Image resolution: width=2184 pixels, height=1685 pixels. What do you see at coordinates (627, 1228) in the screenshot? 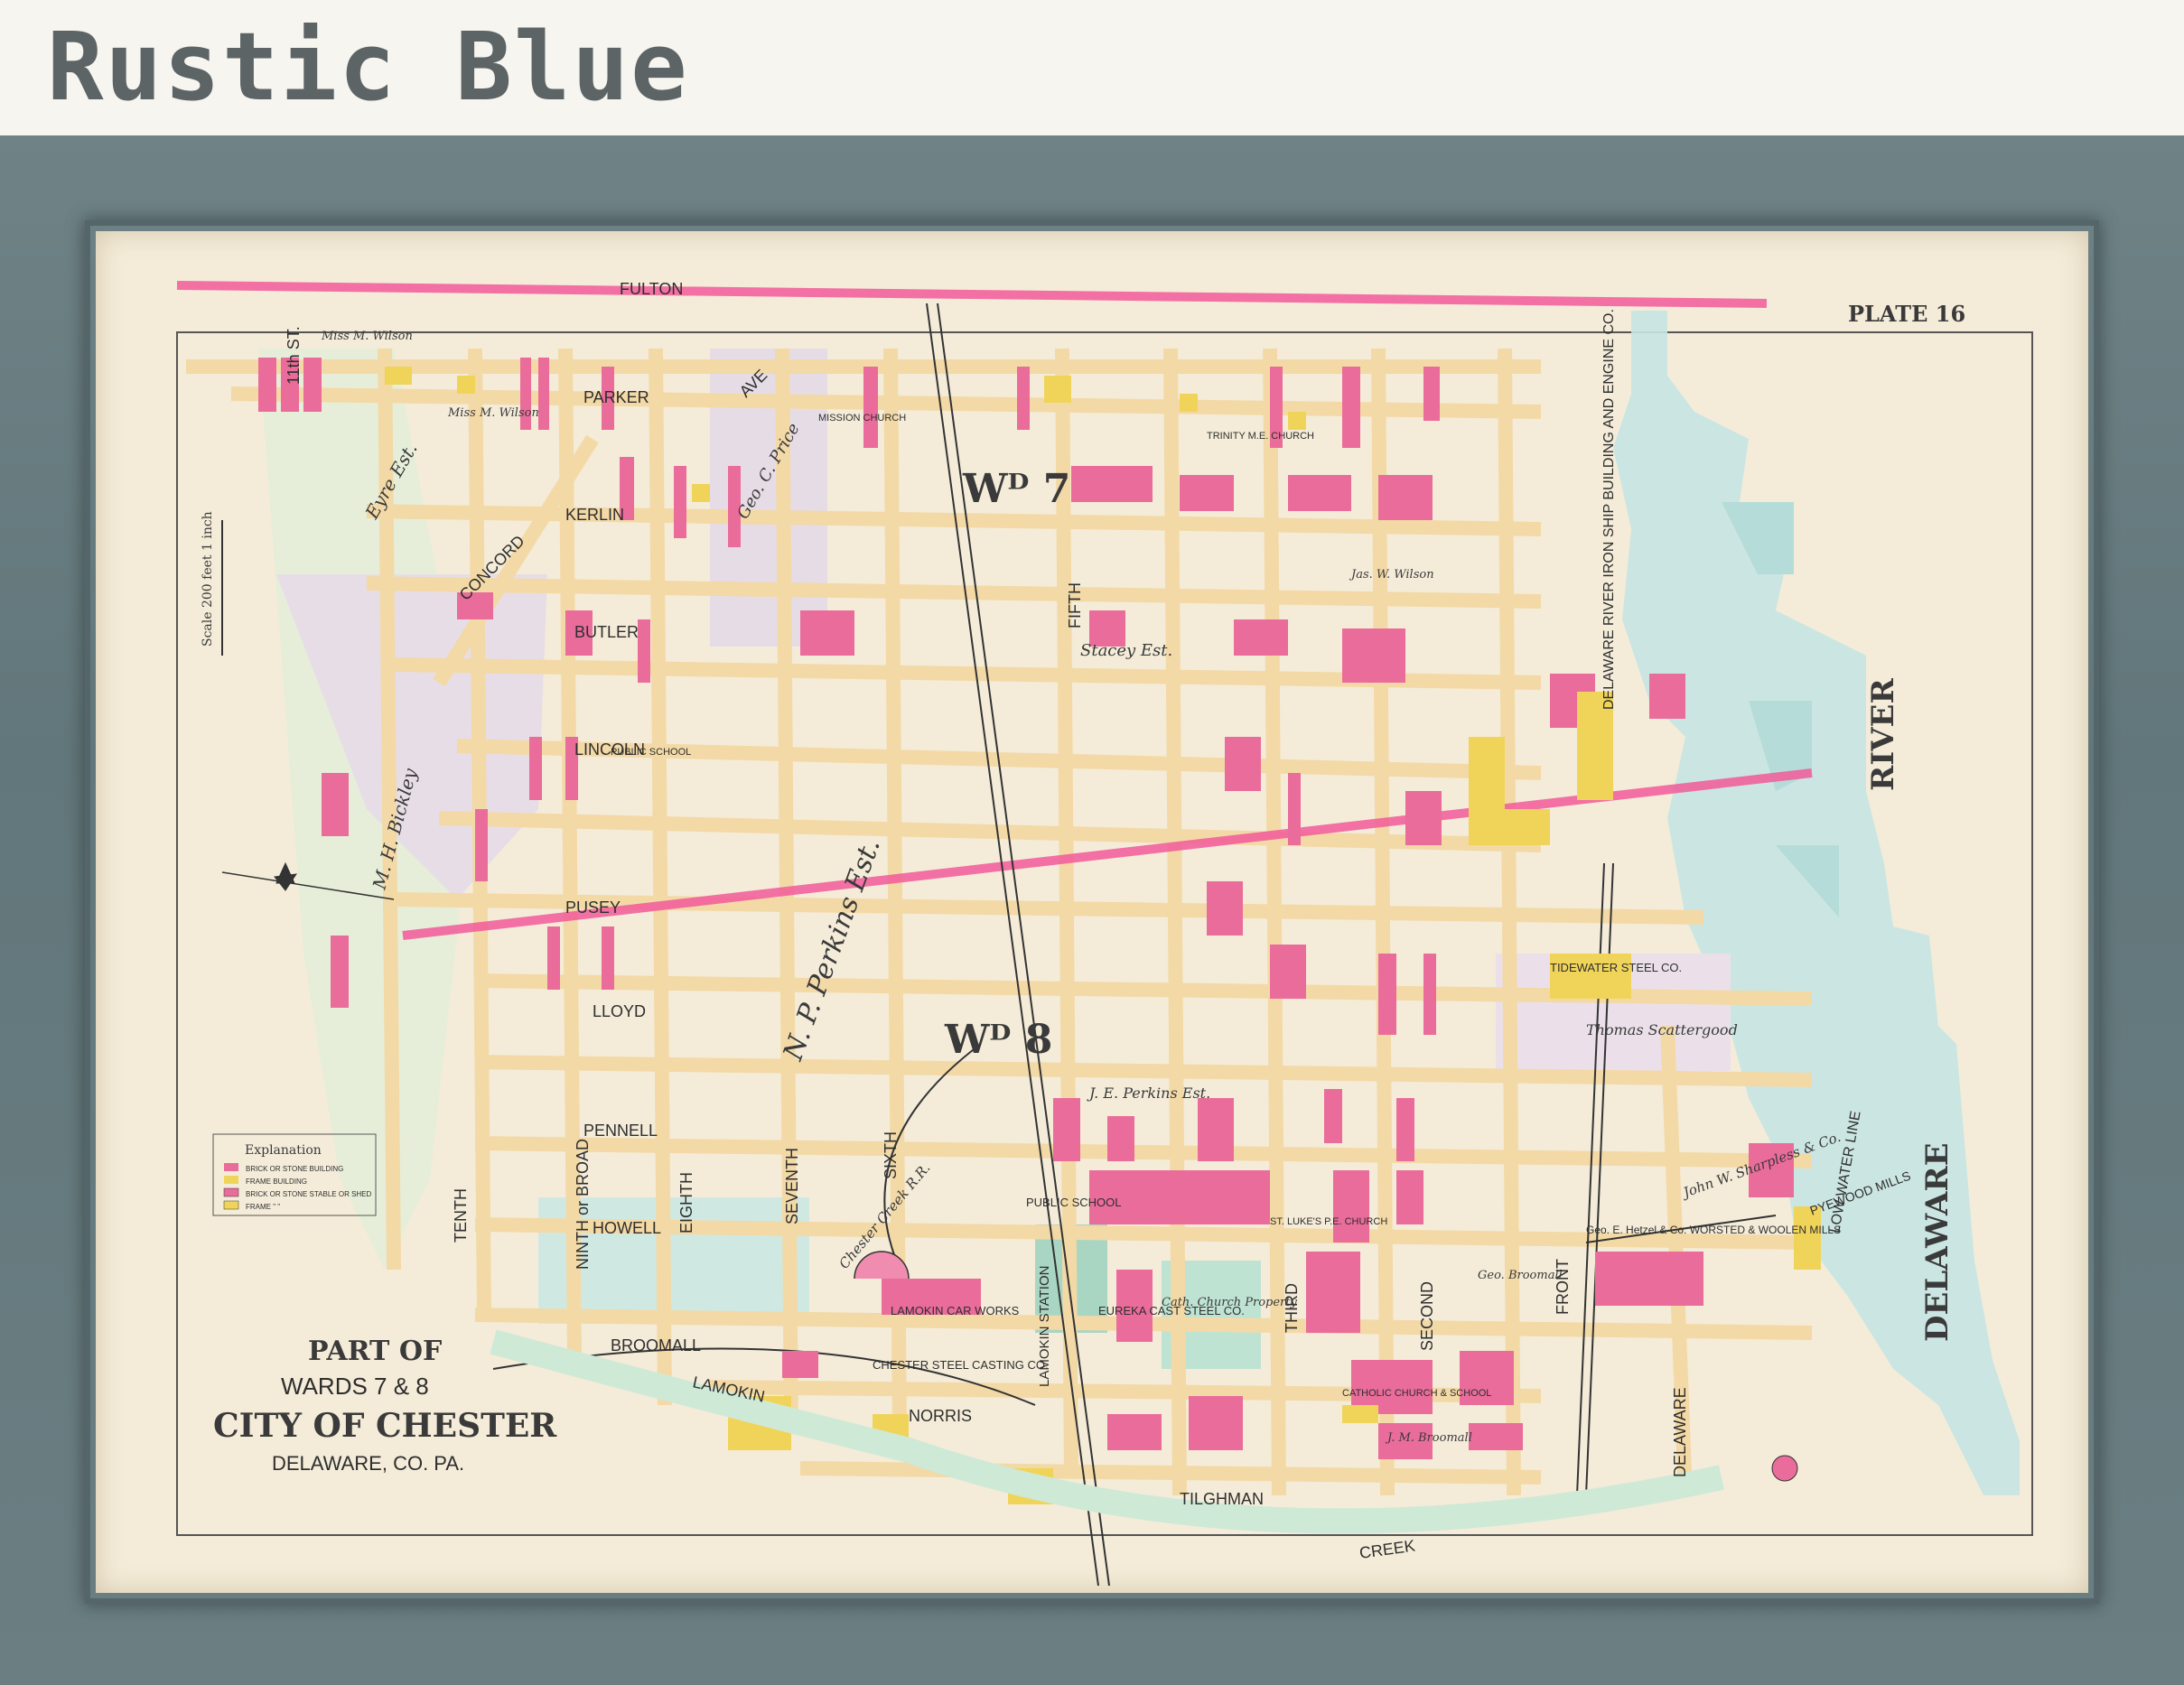
I see `street-howell: HOWELL` at bounding box center [627, 1228].